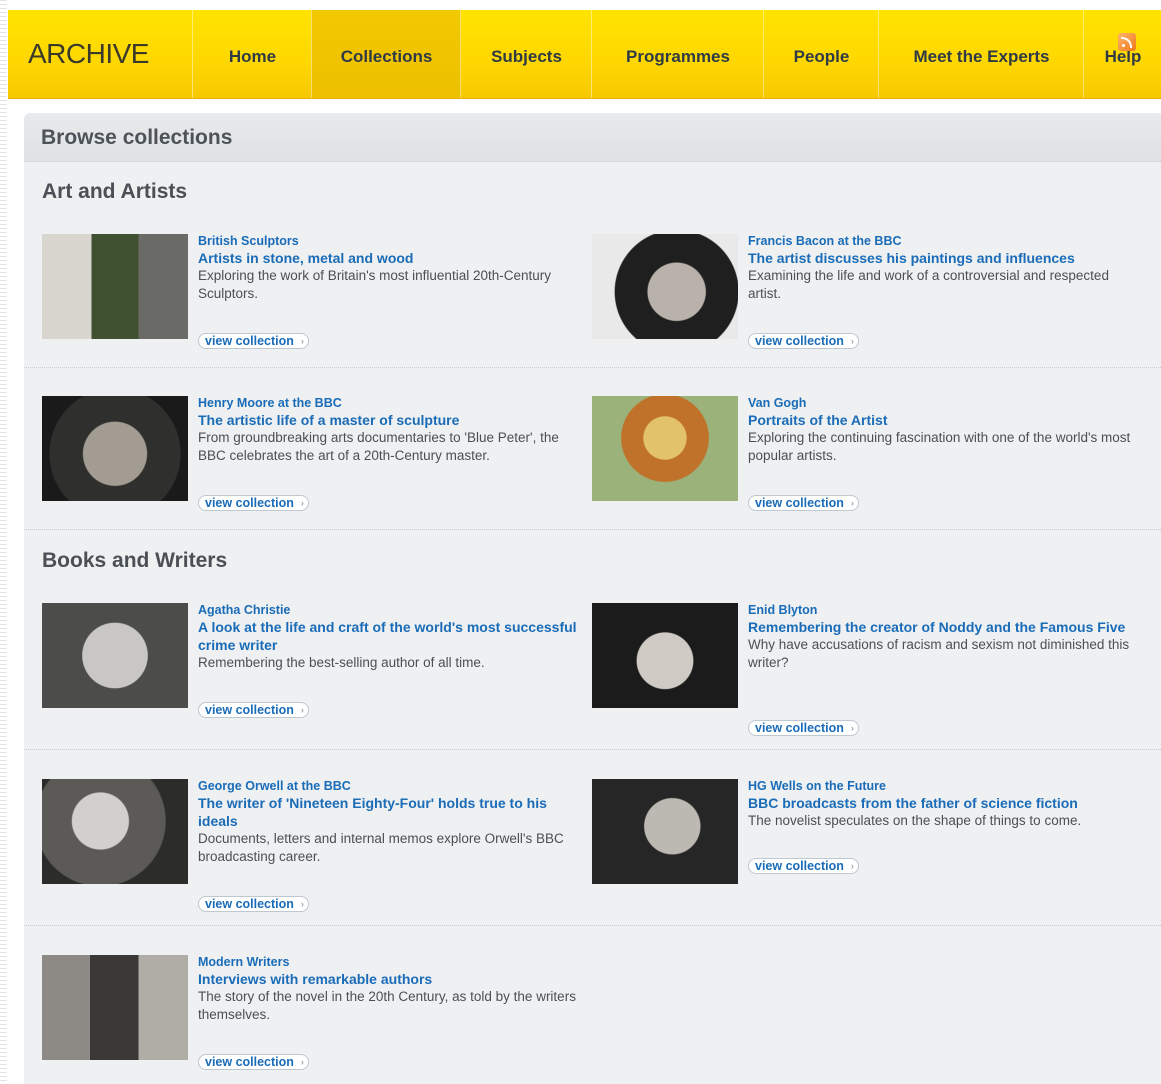 The width and height of the screenshot is (1161, 1084). What do you see at coordinates (386, 54) in the screenshot?
I see `nav-collections: Collections` at bounding box center [386, 54].